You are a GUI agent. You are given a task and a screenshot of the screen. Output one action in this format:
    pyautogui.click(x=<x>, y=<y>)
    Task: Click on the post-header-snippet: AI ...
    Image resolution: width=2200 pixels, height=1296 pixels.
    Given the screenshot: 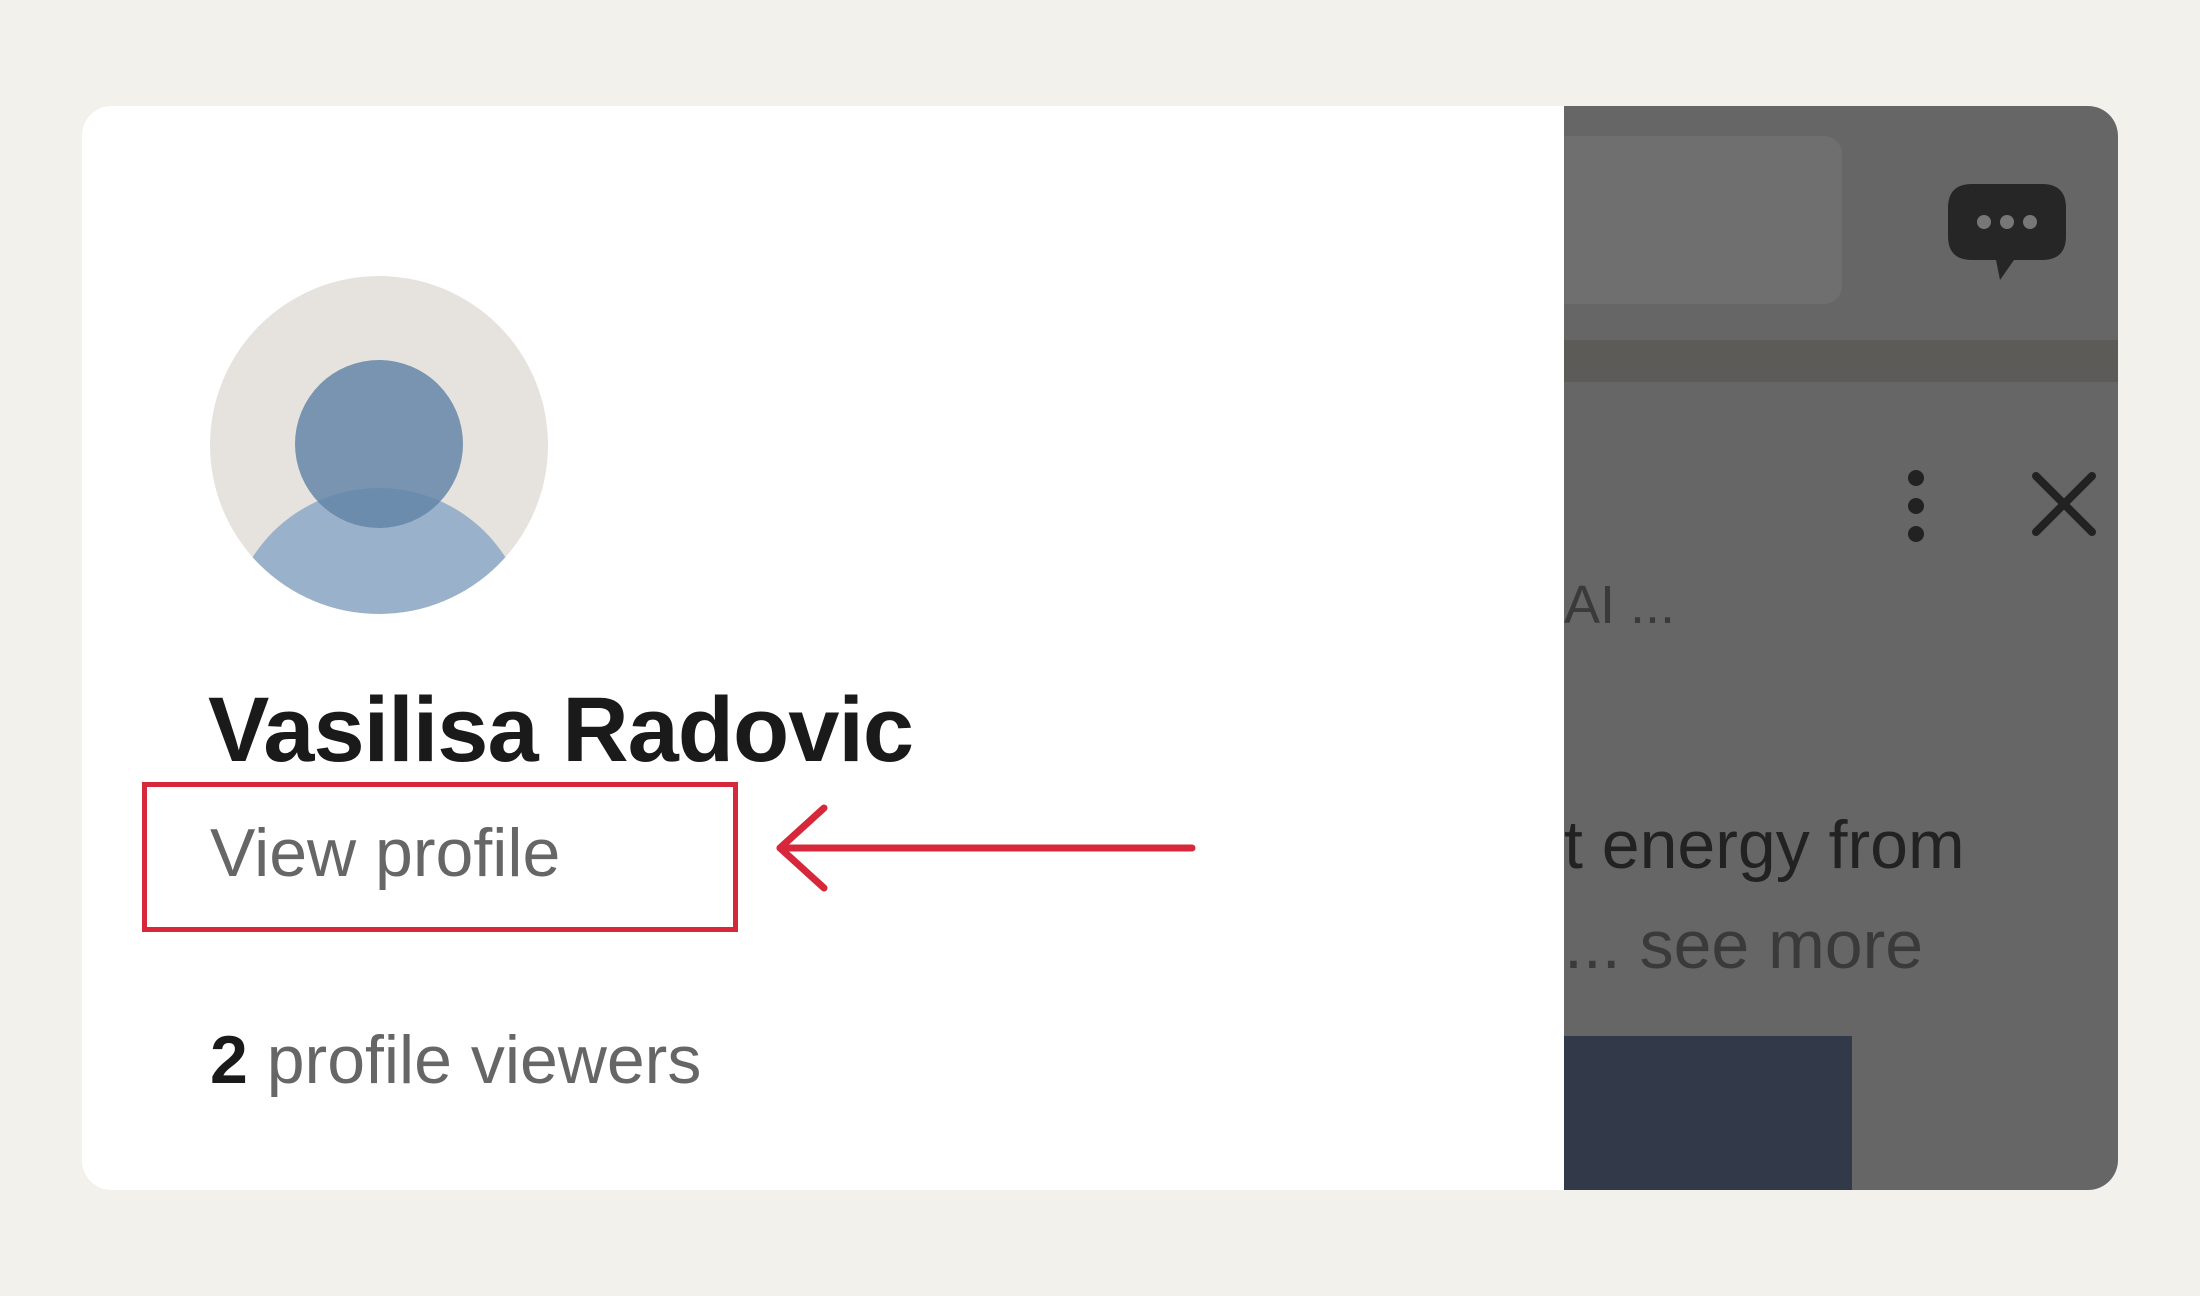 What is the action you would take?
    pyautogui.click(x=1620, y=605)
    